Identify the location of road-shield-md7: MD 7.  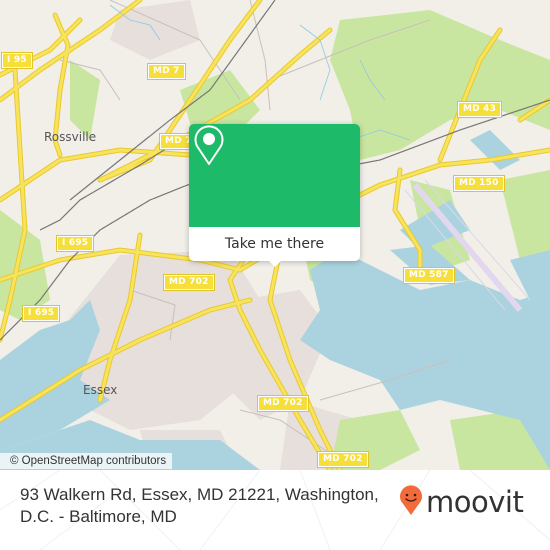
(166, 71).